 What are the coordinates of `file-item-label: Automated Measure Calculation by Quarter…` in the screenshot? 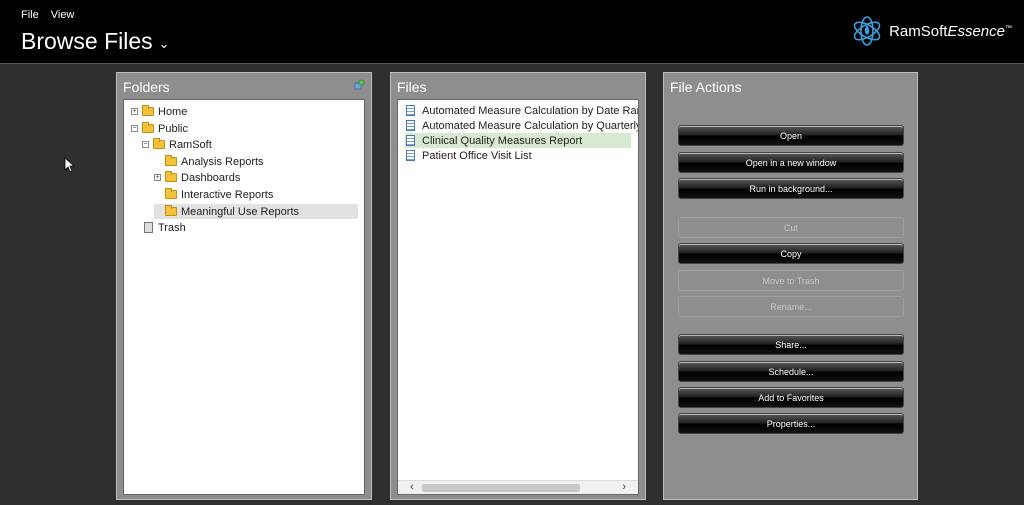 It's located at (530, 125).